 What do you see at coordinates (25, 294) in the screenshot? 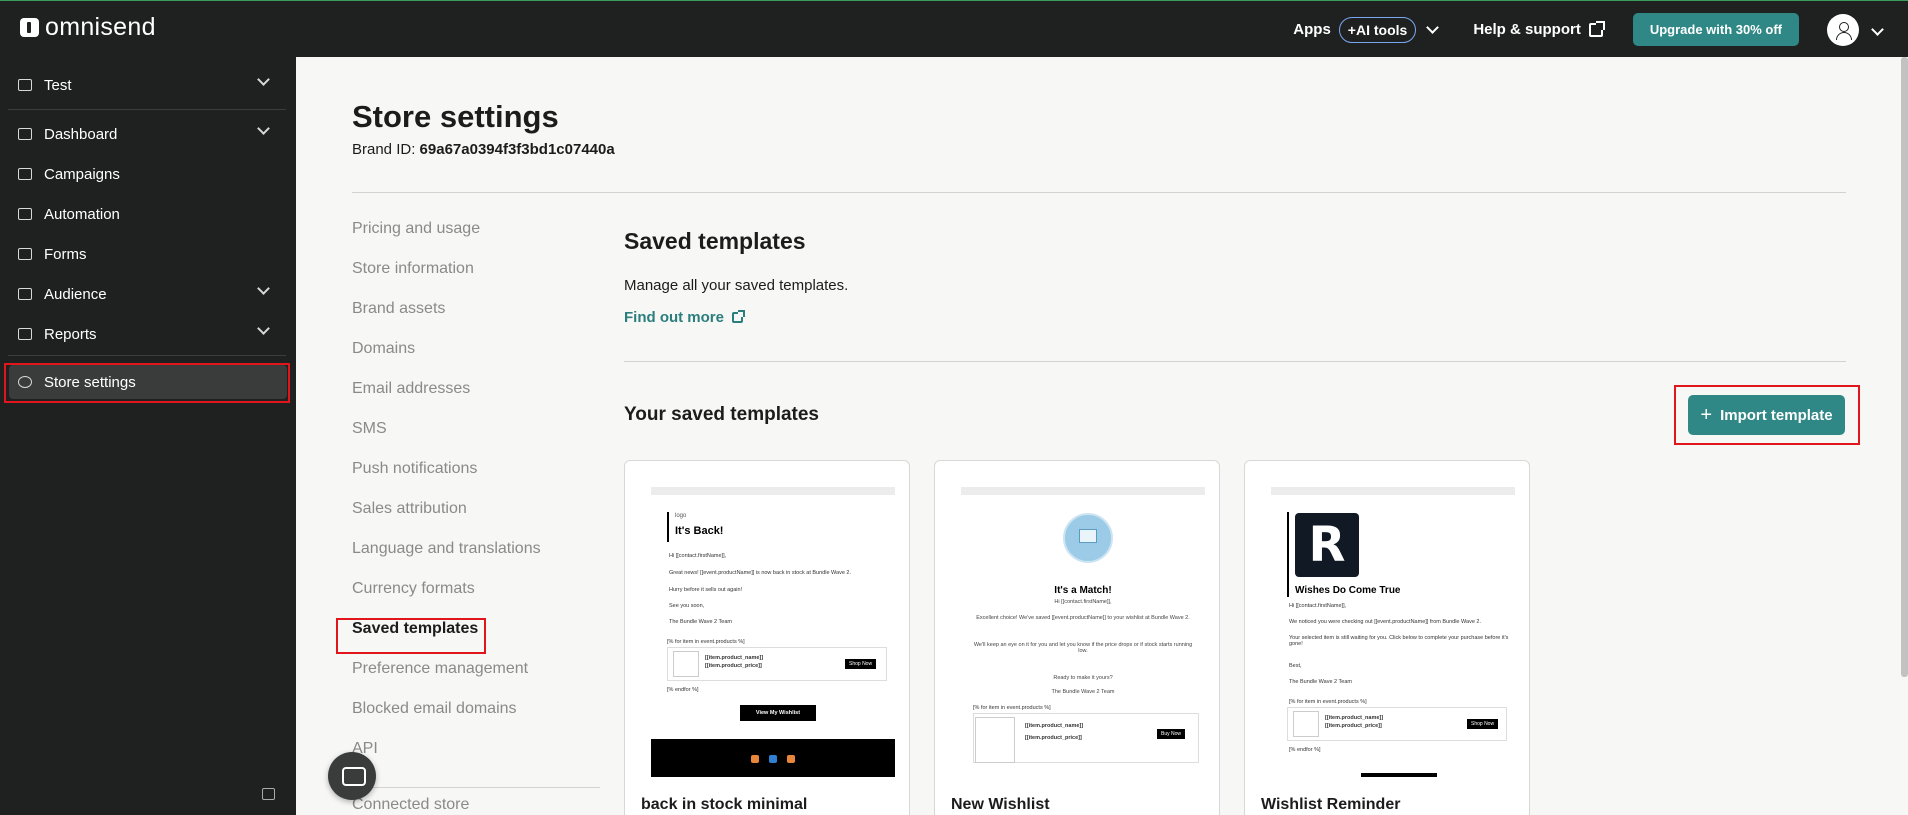
I see `people-icon` at bounding box center [25, 294].